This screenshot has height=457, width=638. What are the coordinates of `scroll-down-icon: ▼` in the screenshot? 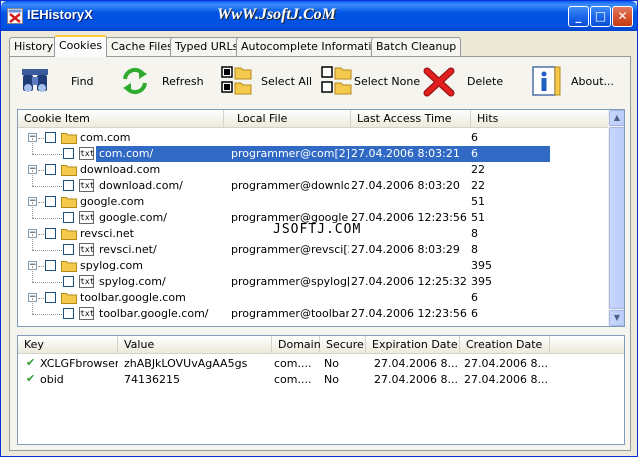 It's located at (617, 317).